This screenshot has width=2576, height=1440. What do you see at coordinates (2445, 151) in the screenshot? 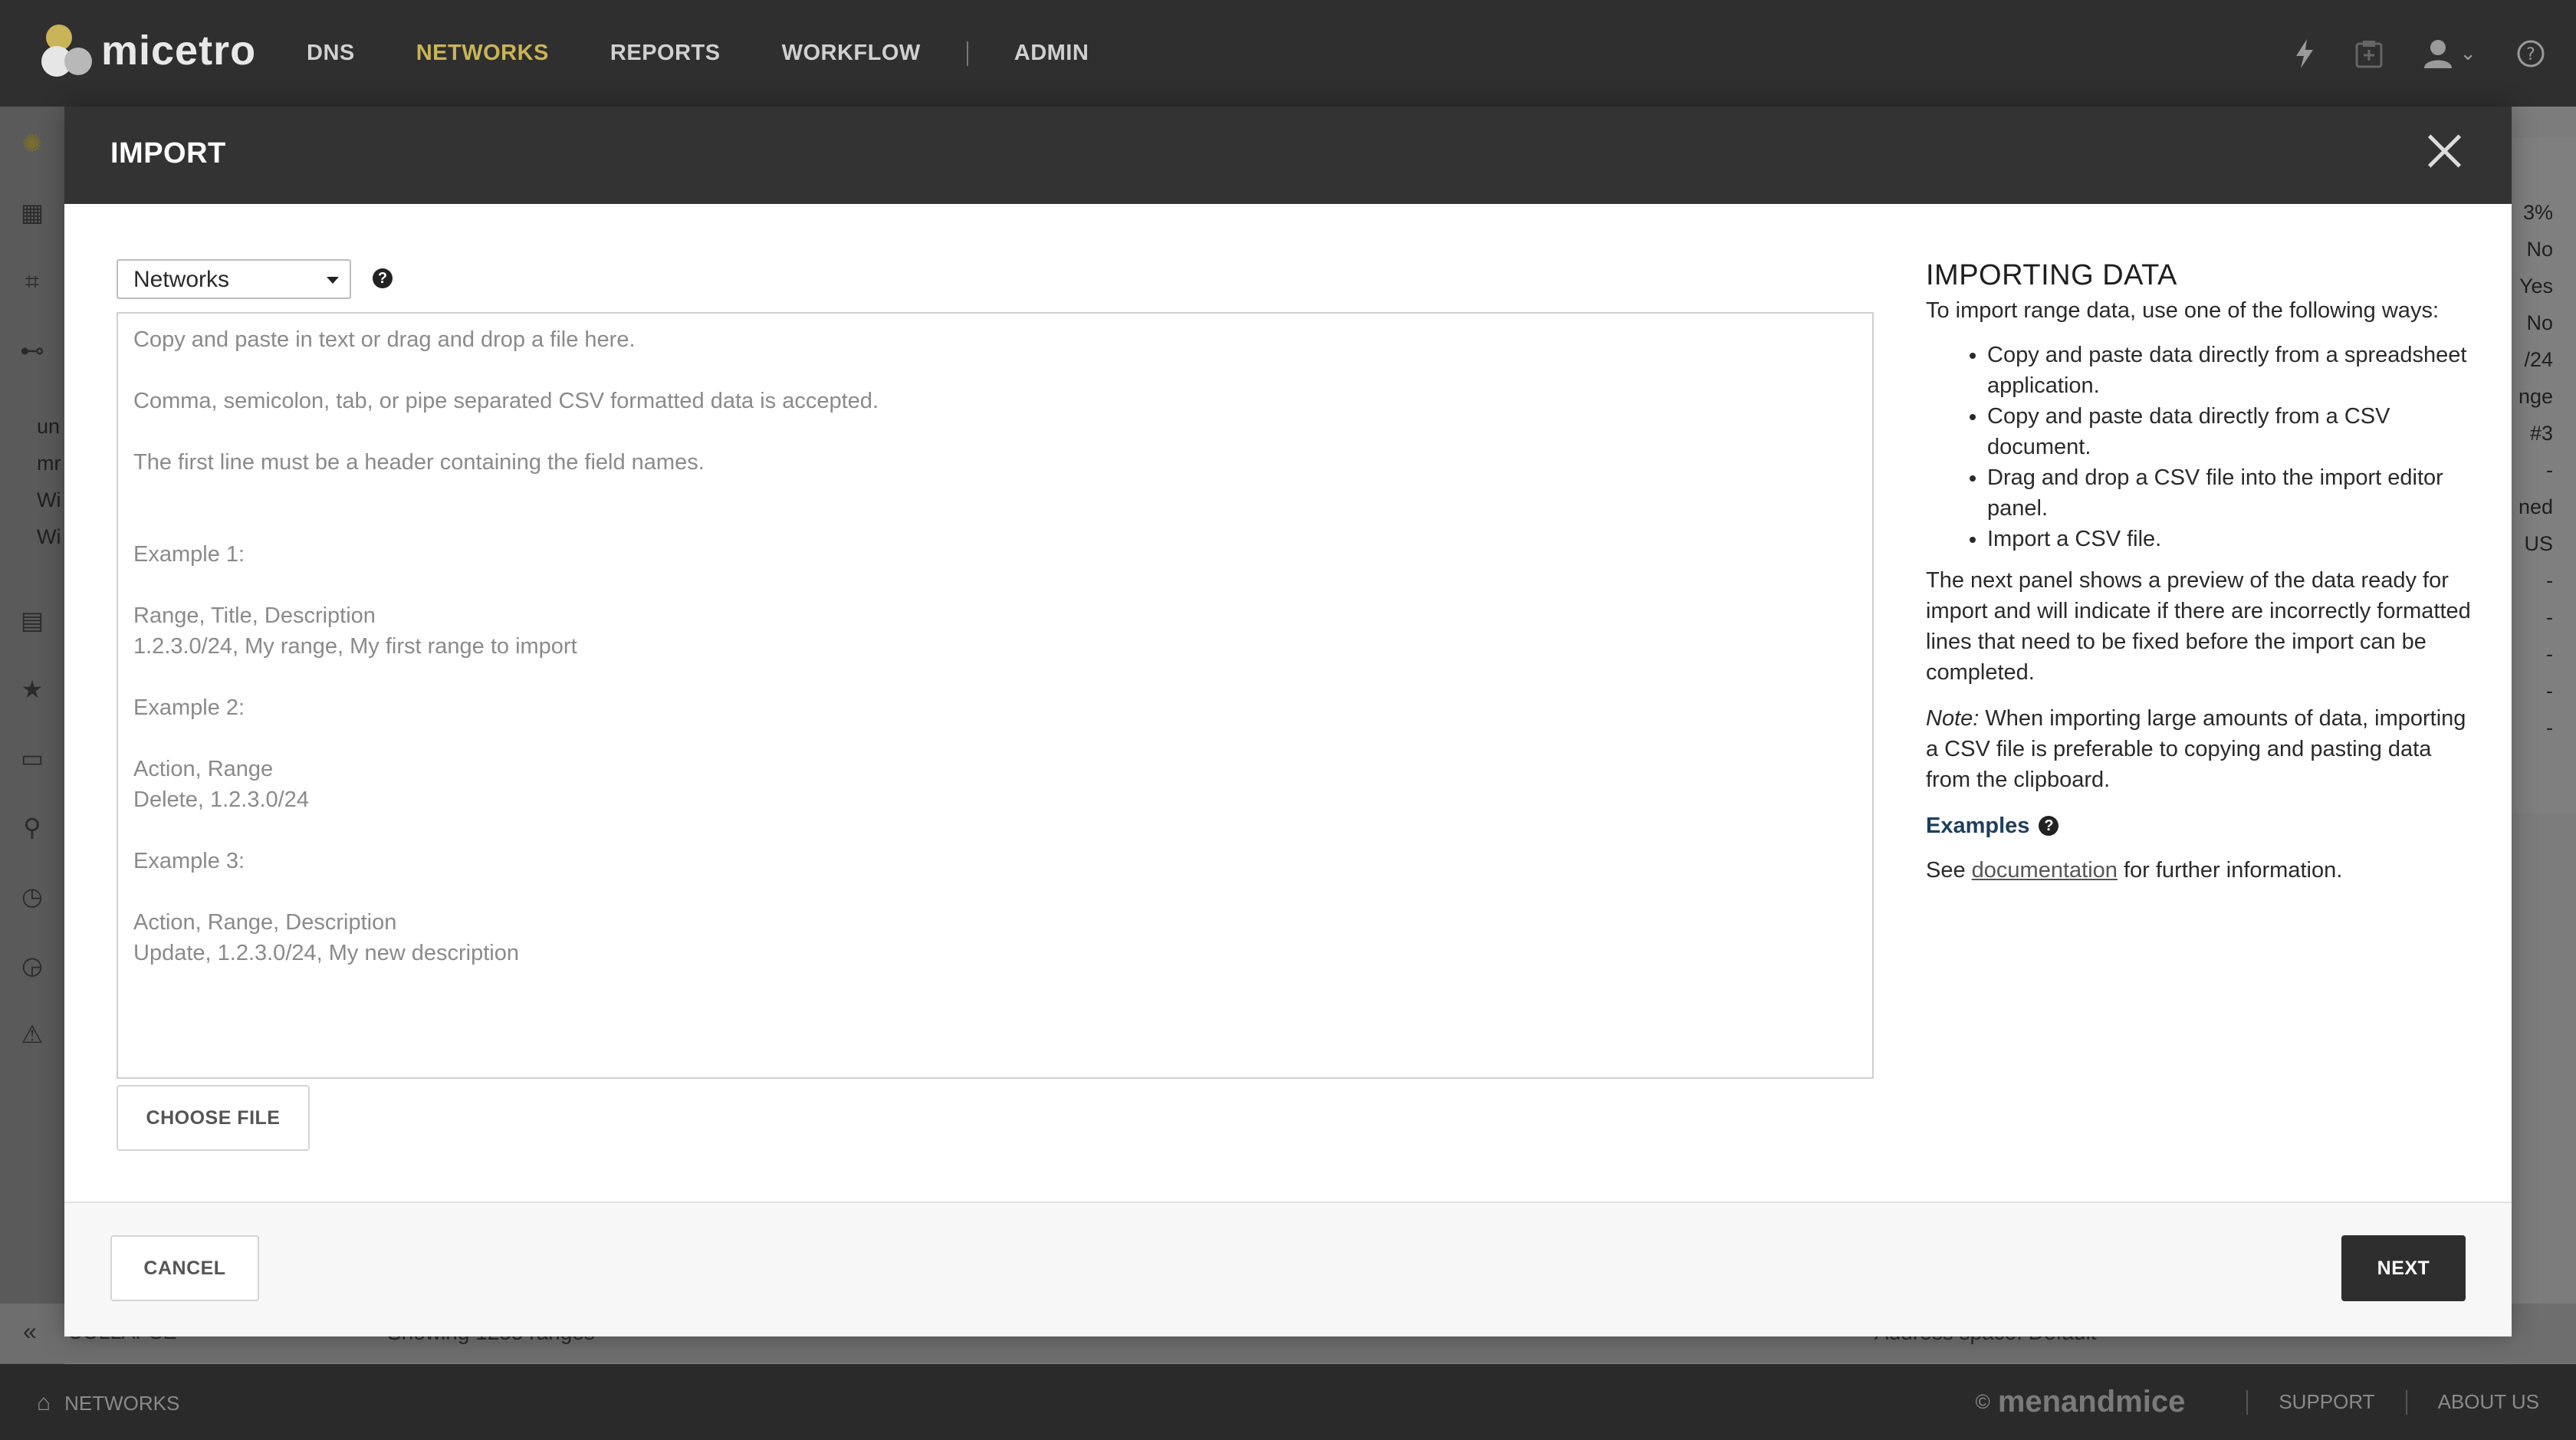
I see `close-icon` at bounding box center [2445, 151].